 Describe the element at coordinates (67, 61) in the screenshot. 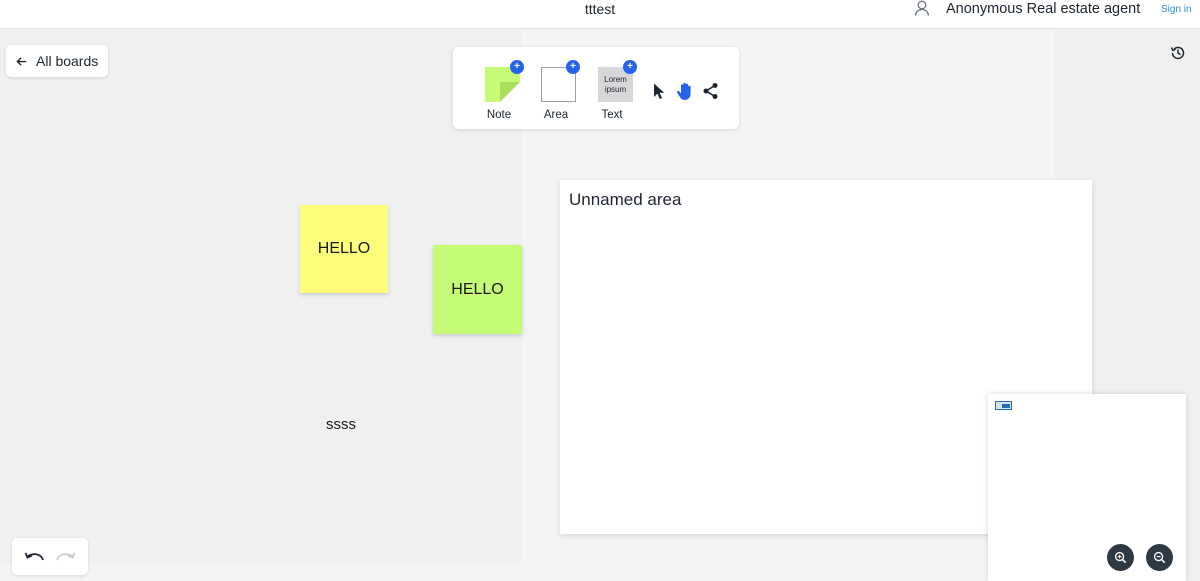

I see `all-boards-label: All boards` at that location.